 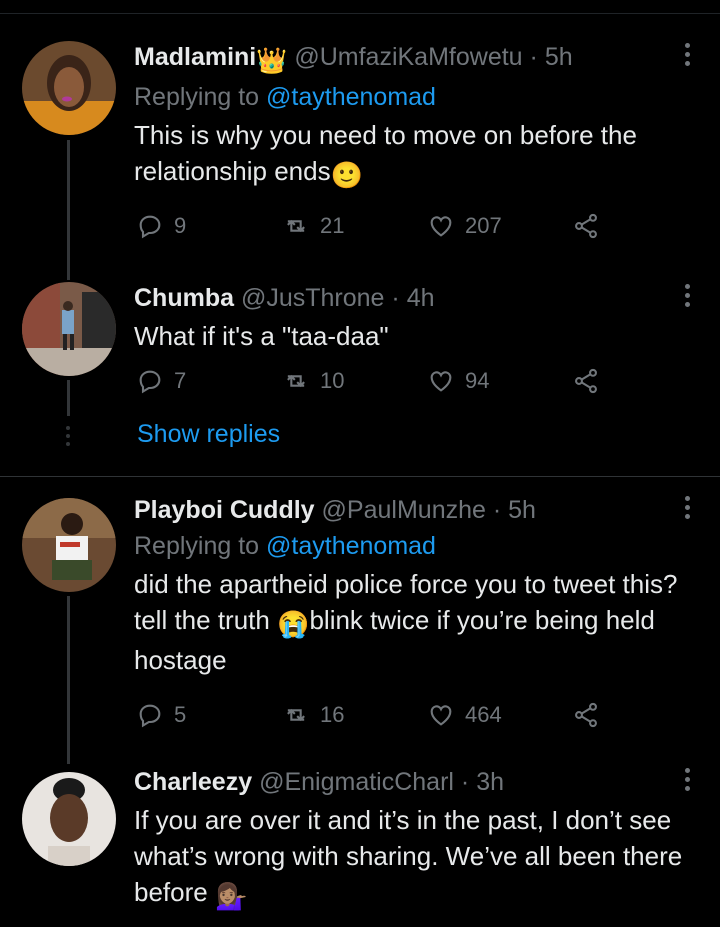 I want to click on reply-count: 9, so click(x=180, y=225).